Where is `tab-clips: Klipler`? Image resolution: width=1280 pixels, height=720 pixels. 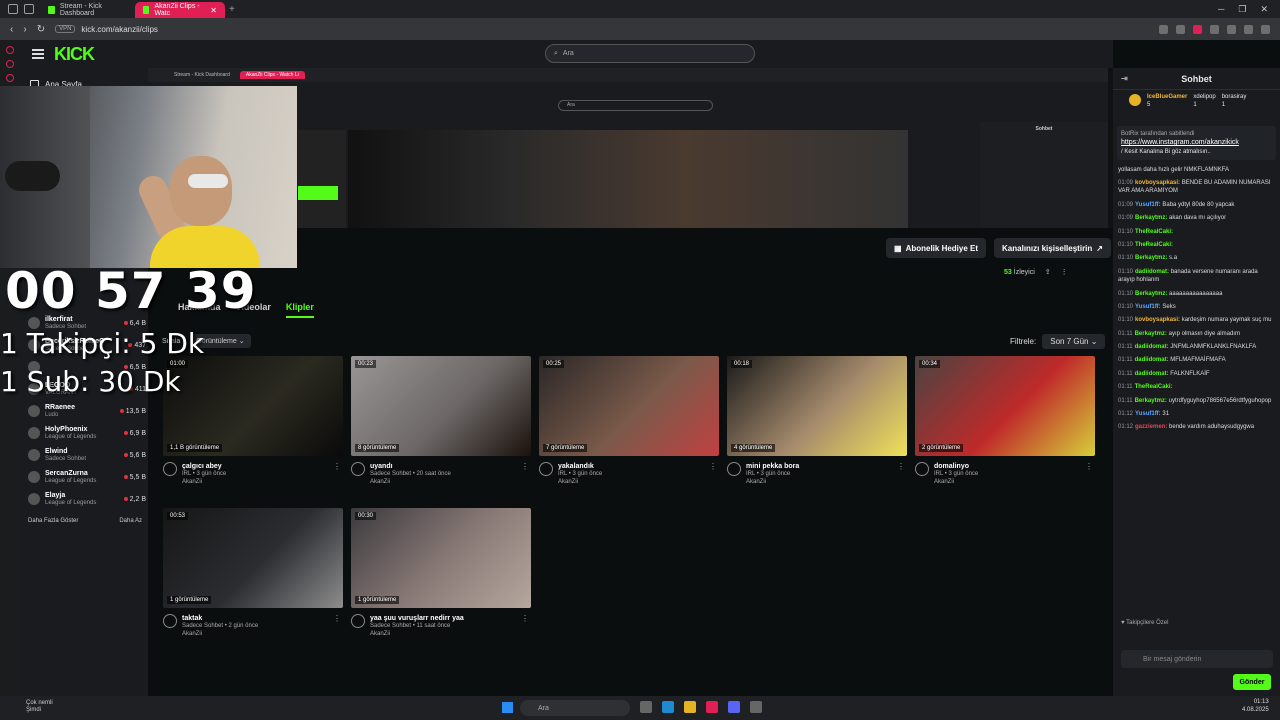 tab-clips: Klipler is located at coordinates (299, 310).